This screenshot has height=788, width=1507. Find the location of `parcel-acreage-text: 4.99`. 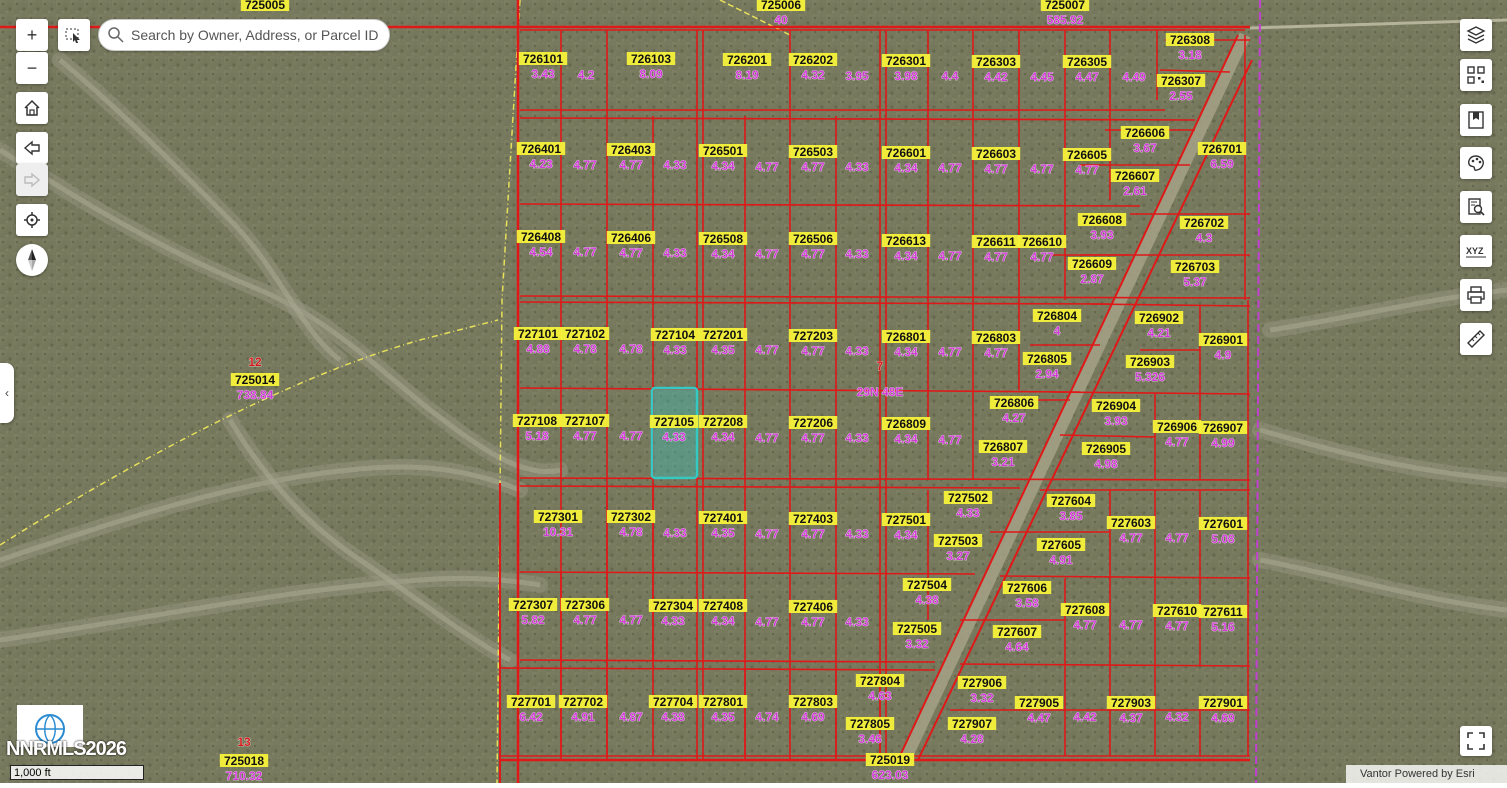

parcel-acreage-text: 4.99 is located at coordinates (1223, 443).